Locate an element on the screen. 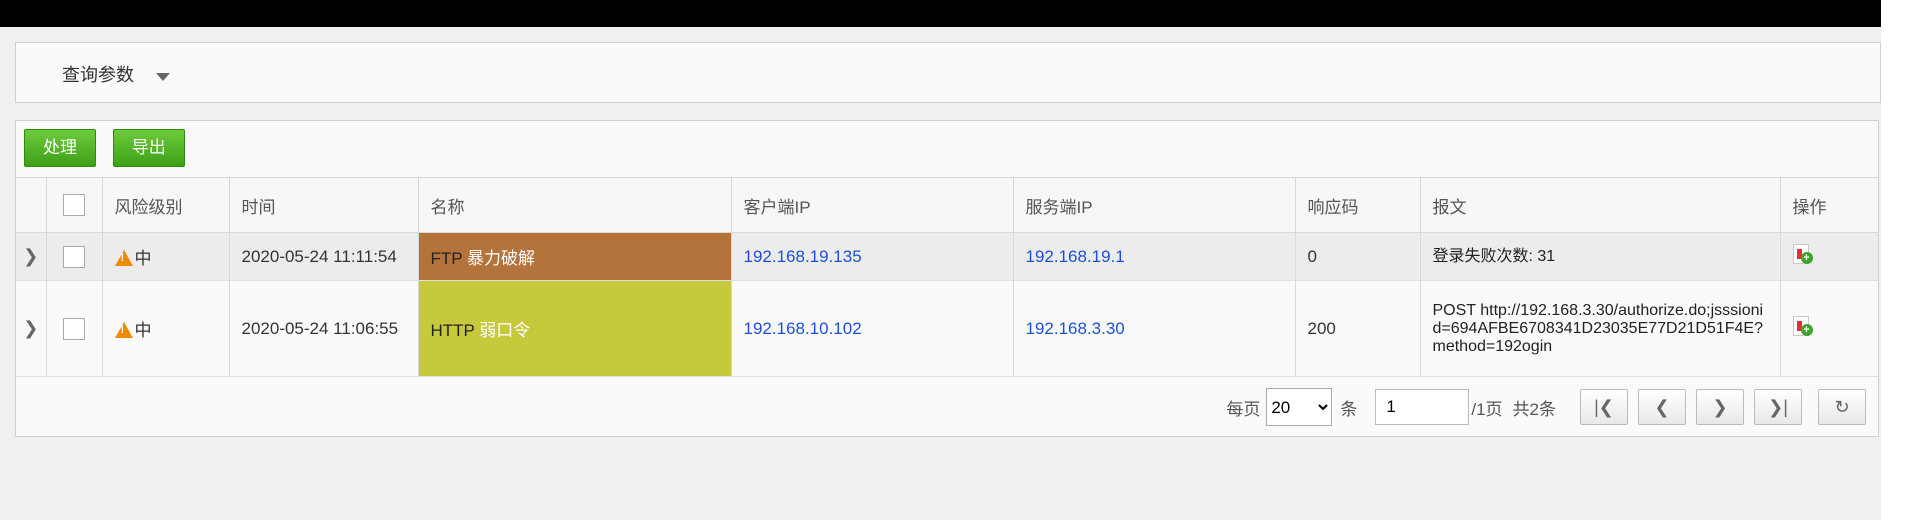 The width and height of the screenshot is (1917, 520). table-header: 风险级别 时间 名称 客户端IP 服务端IP 响应码 报文 操作 is located at coordinates (947, 205).